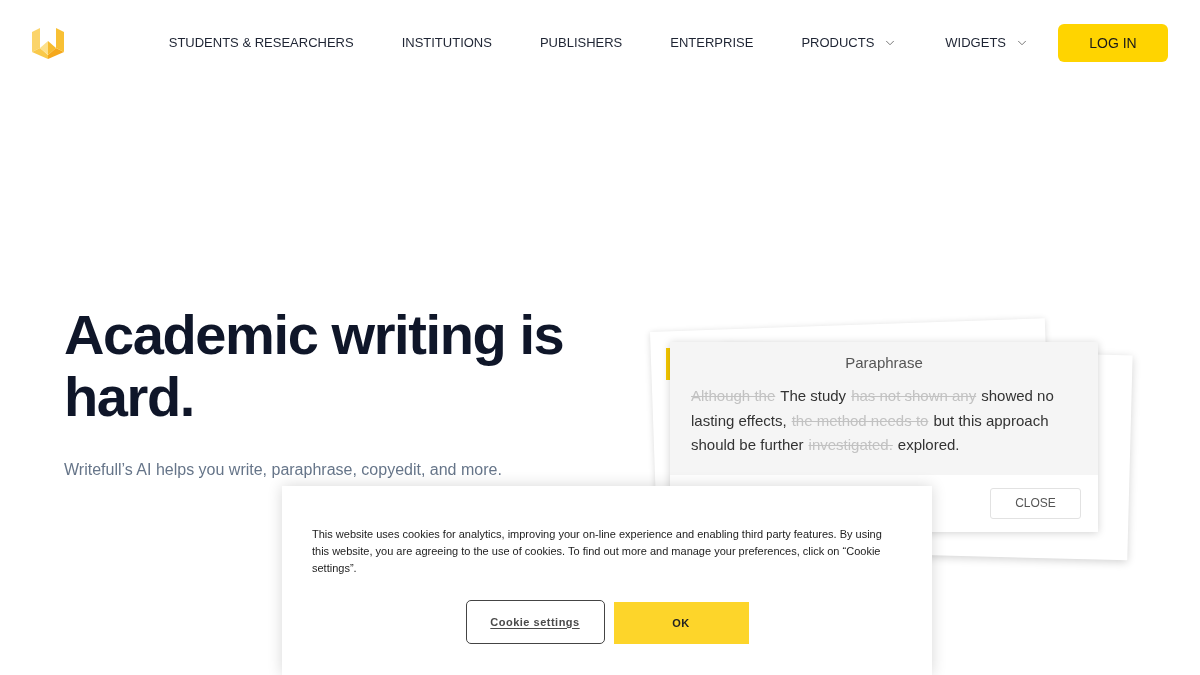  What do you see at coordinates (991, 420) in the screenshot?
I see `revised-text: but this approach` at bounding box center [991, 420].